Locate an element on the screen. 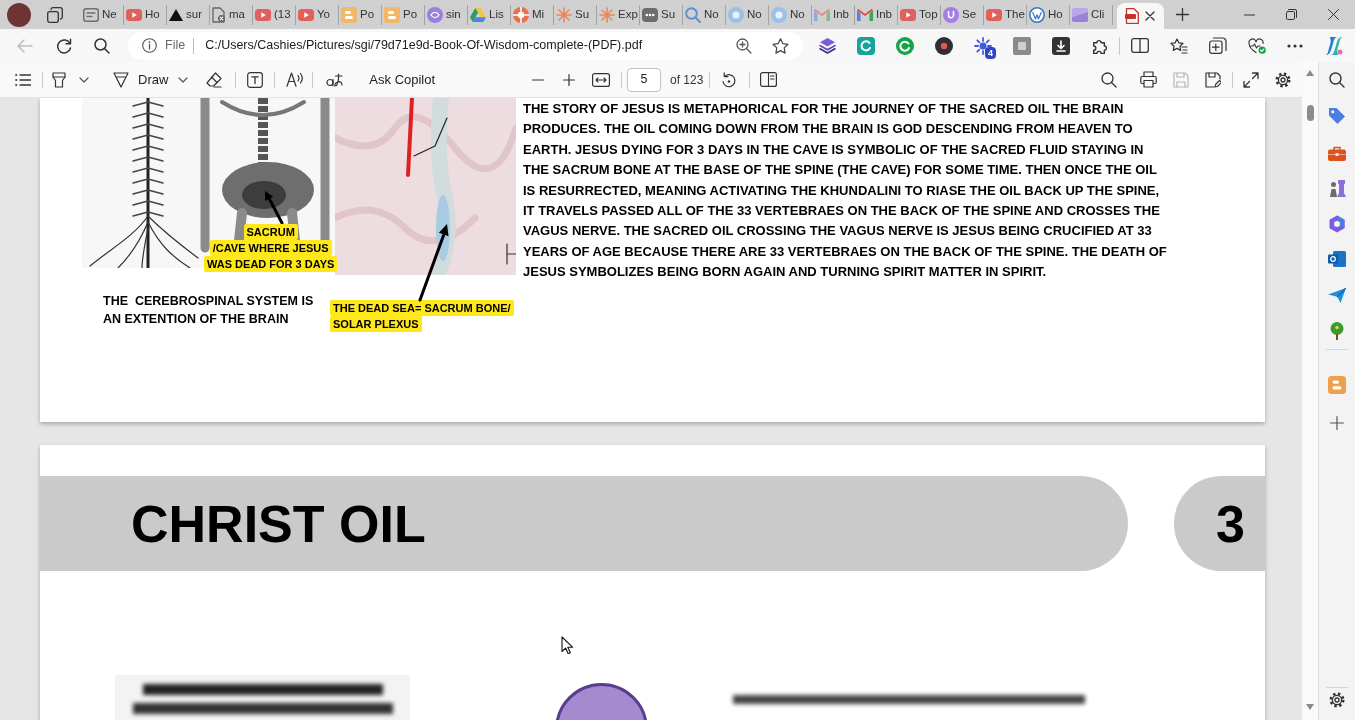 This screenshot has height=720, width=1355. document-icon is located at coordinates (1132, 16).